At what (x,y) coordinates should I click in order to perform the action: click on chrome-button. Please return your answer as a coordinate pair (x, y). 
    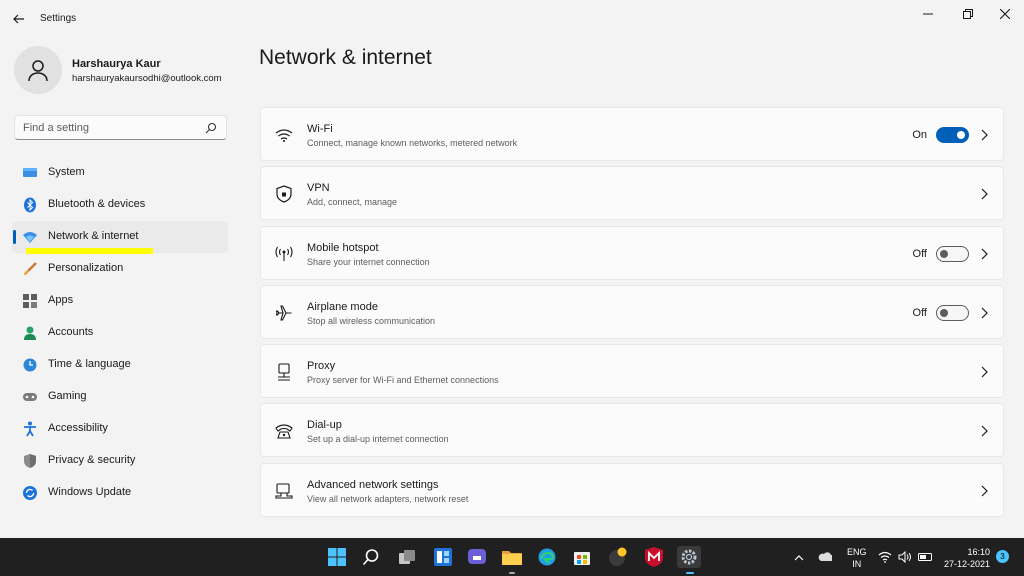
    Looking at the image, I should click on (618, 557).